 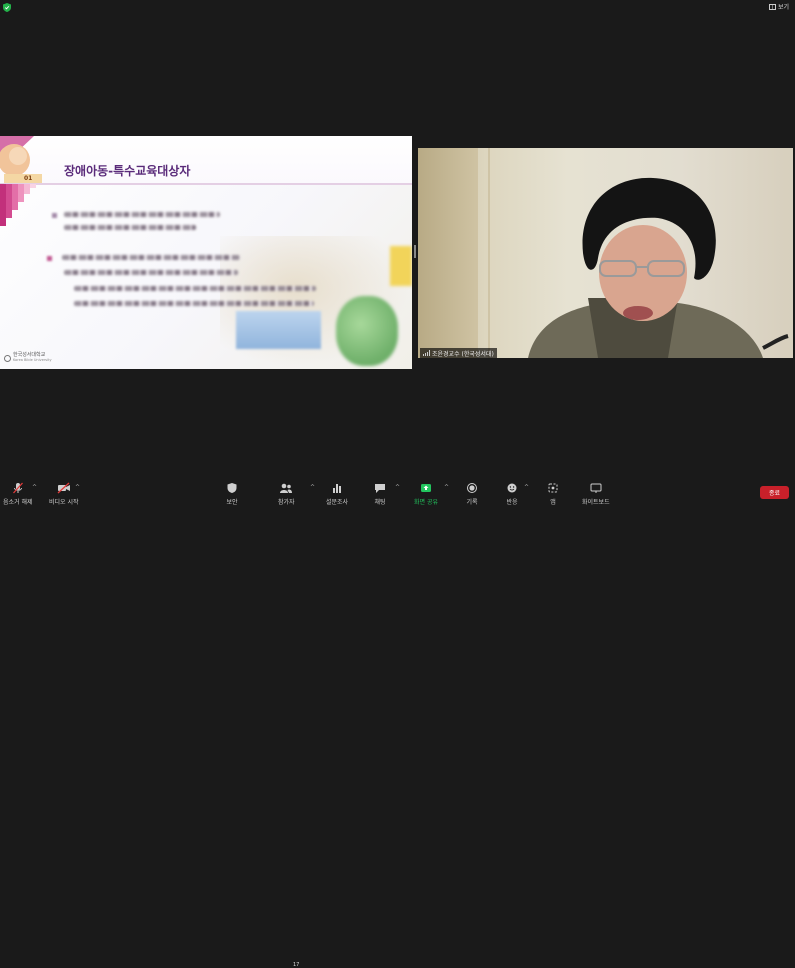 I want to click on connection-signal-icon, so click(x=426, y=353).